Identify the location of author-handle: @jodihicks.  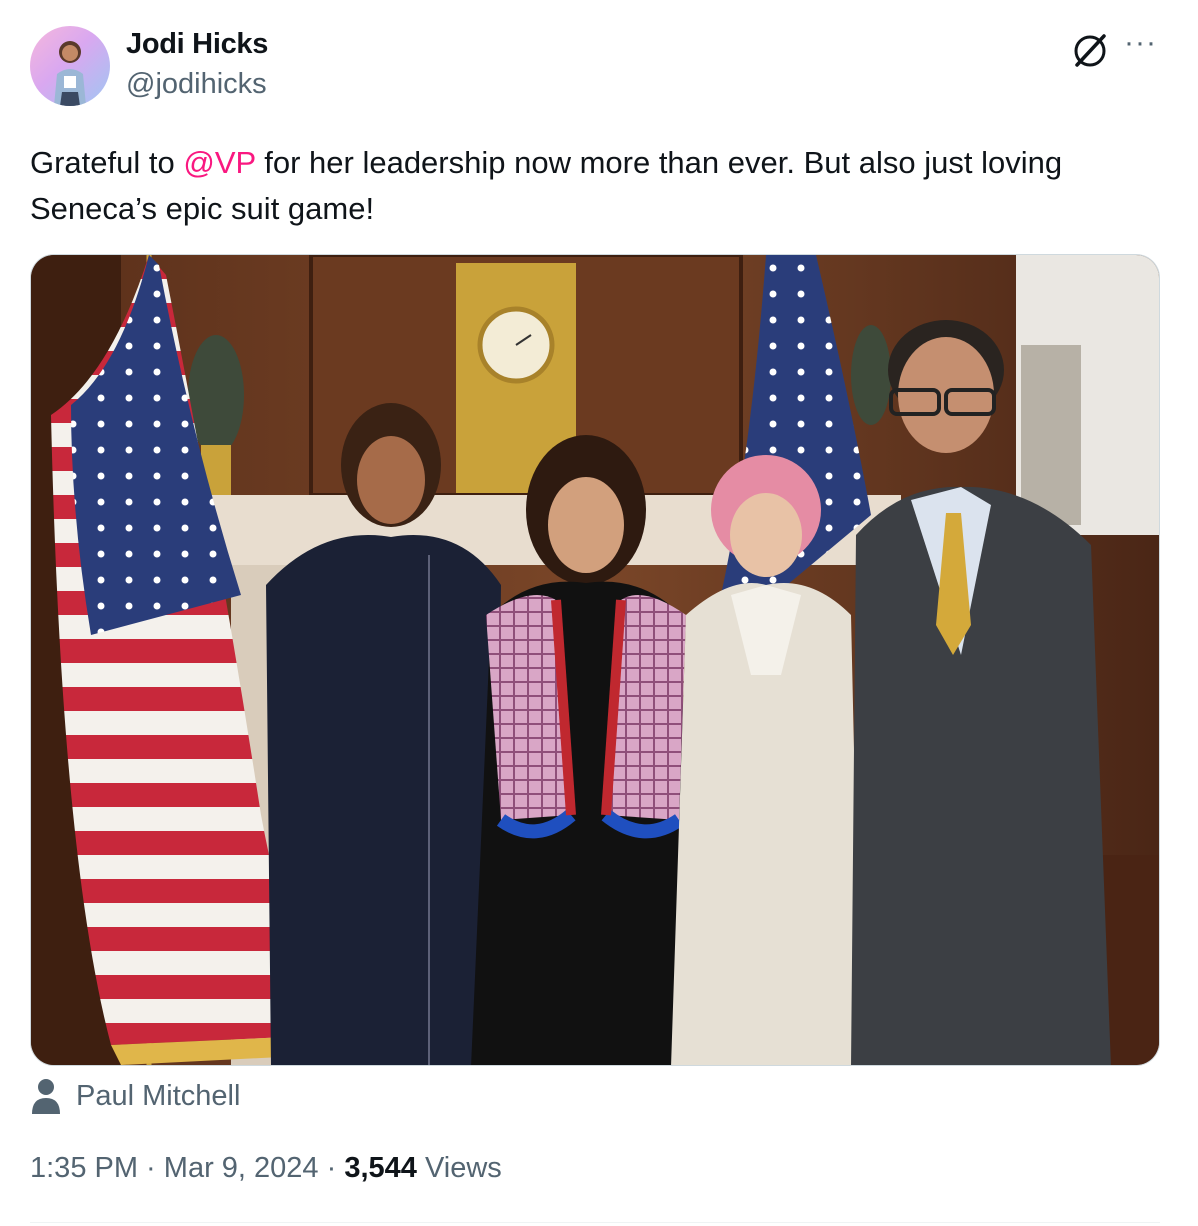
(196, 84).